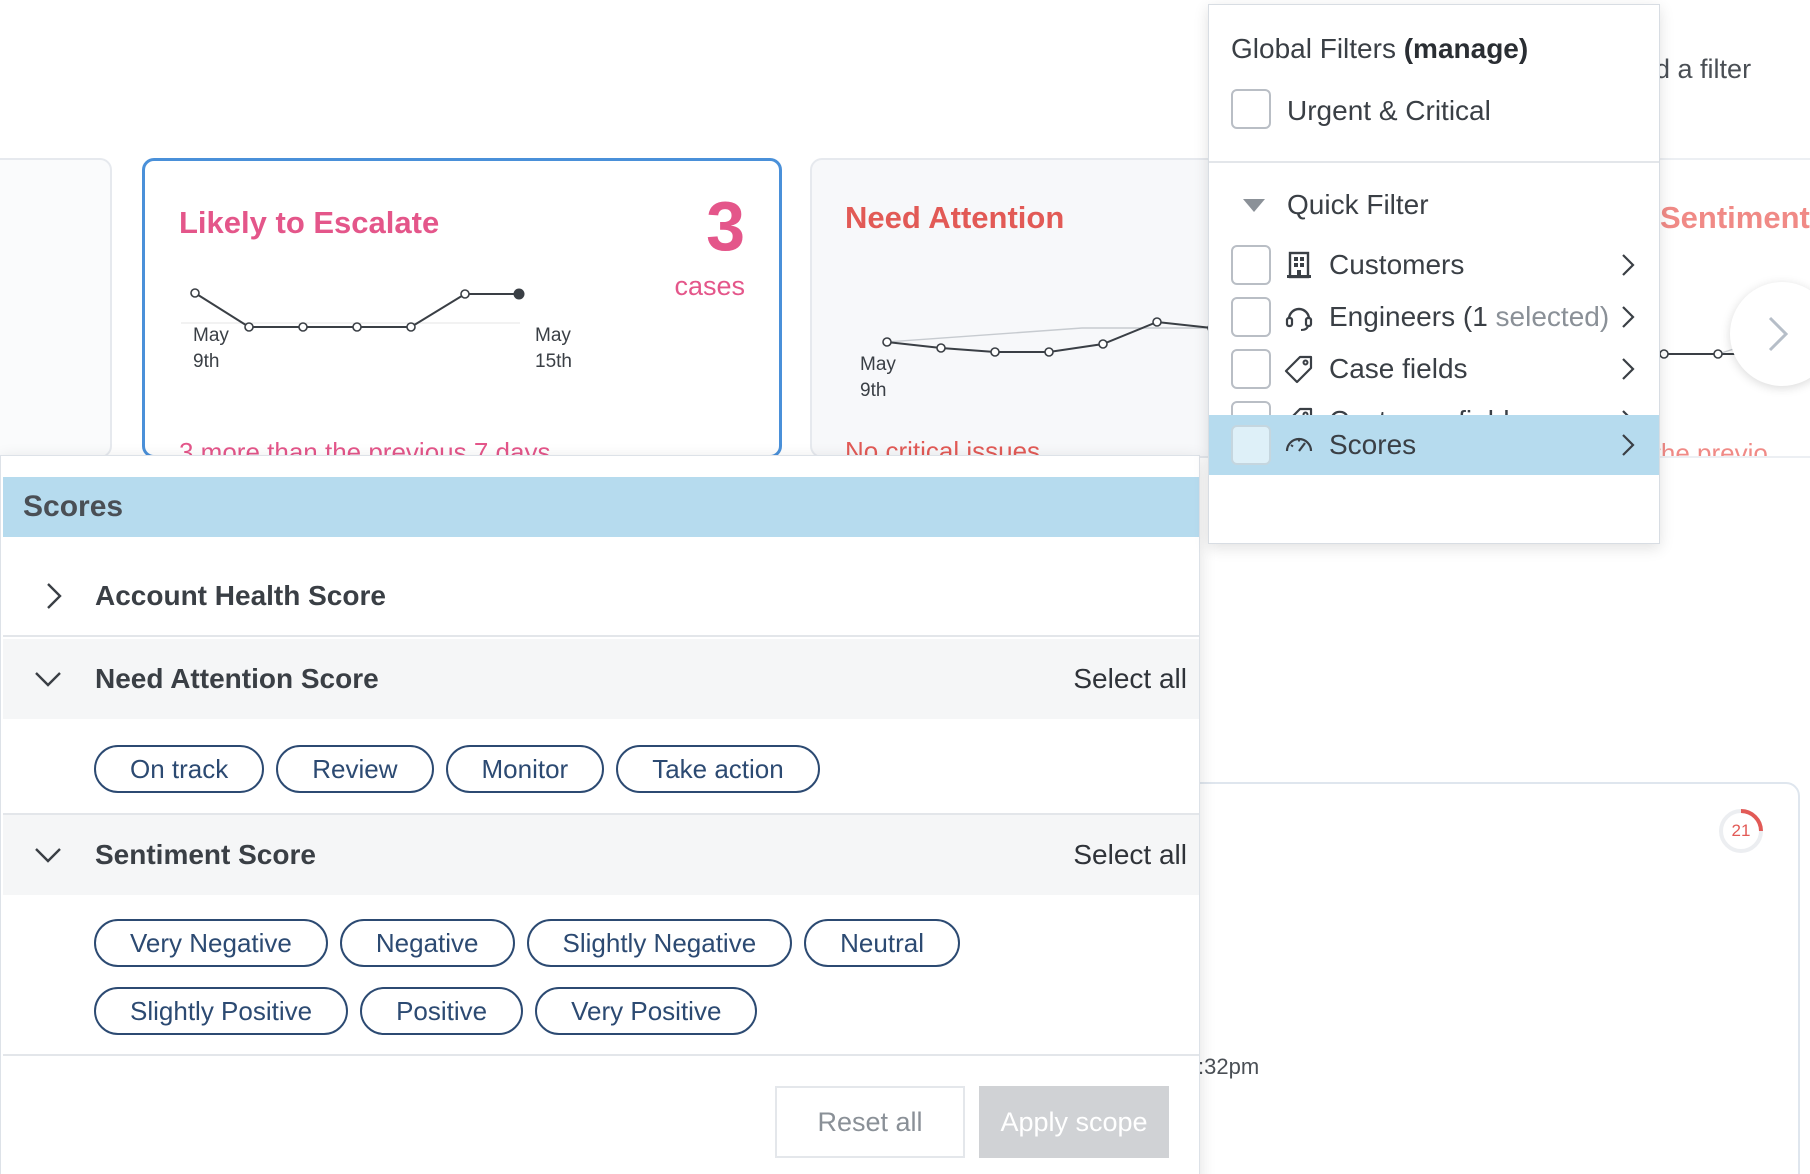  What do you see at coordinates (1299, 265) in the screenshot?
I see `building-icon` at bounding box center [1299, 265].